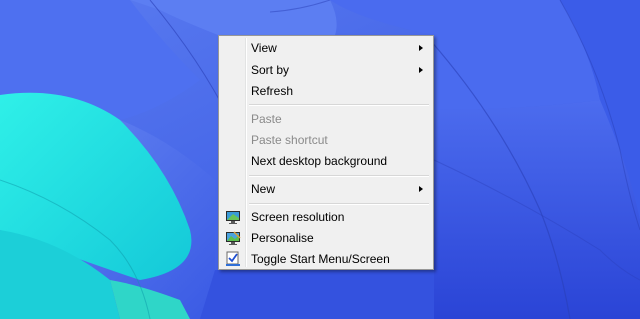  I want to click on menu-item-view: View, so click(326, 48).